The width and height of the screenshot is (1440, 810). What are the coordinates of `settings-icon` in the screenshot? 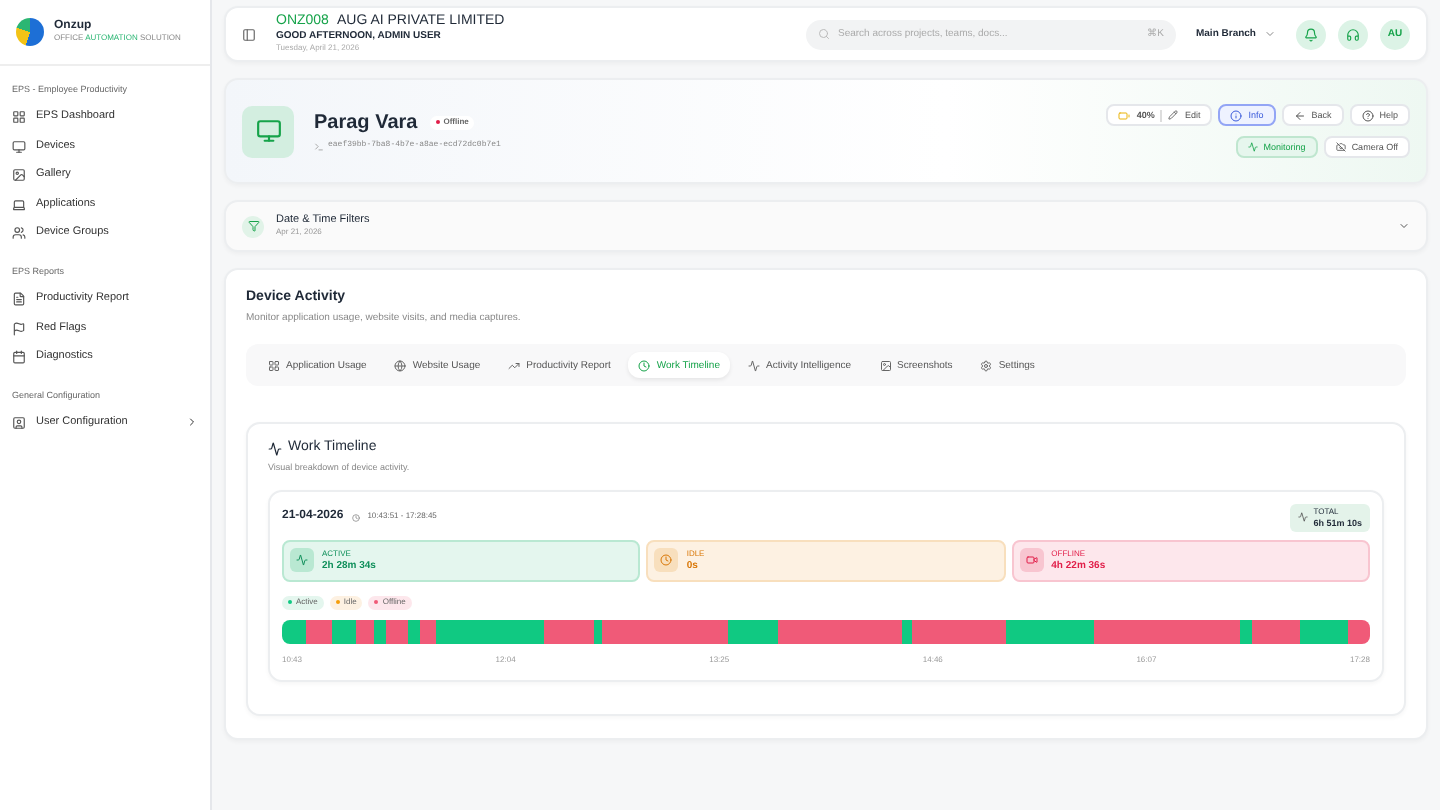 It's located at (986, 365).